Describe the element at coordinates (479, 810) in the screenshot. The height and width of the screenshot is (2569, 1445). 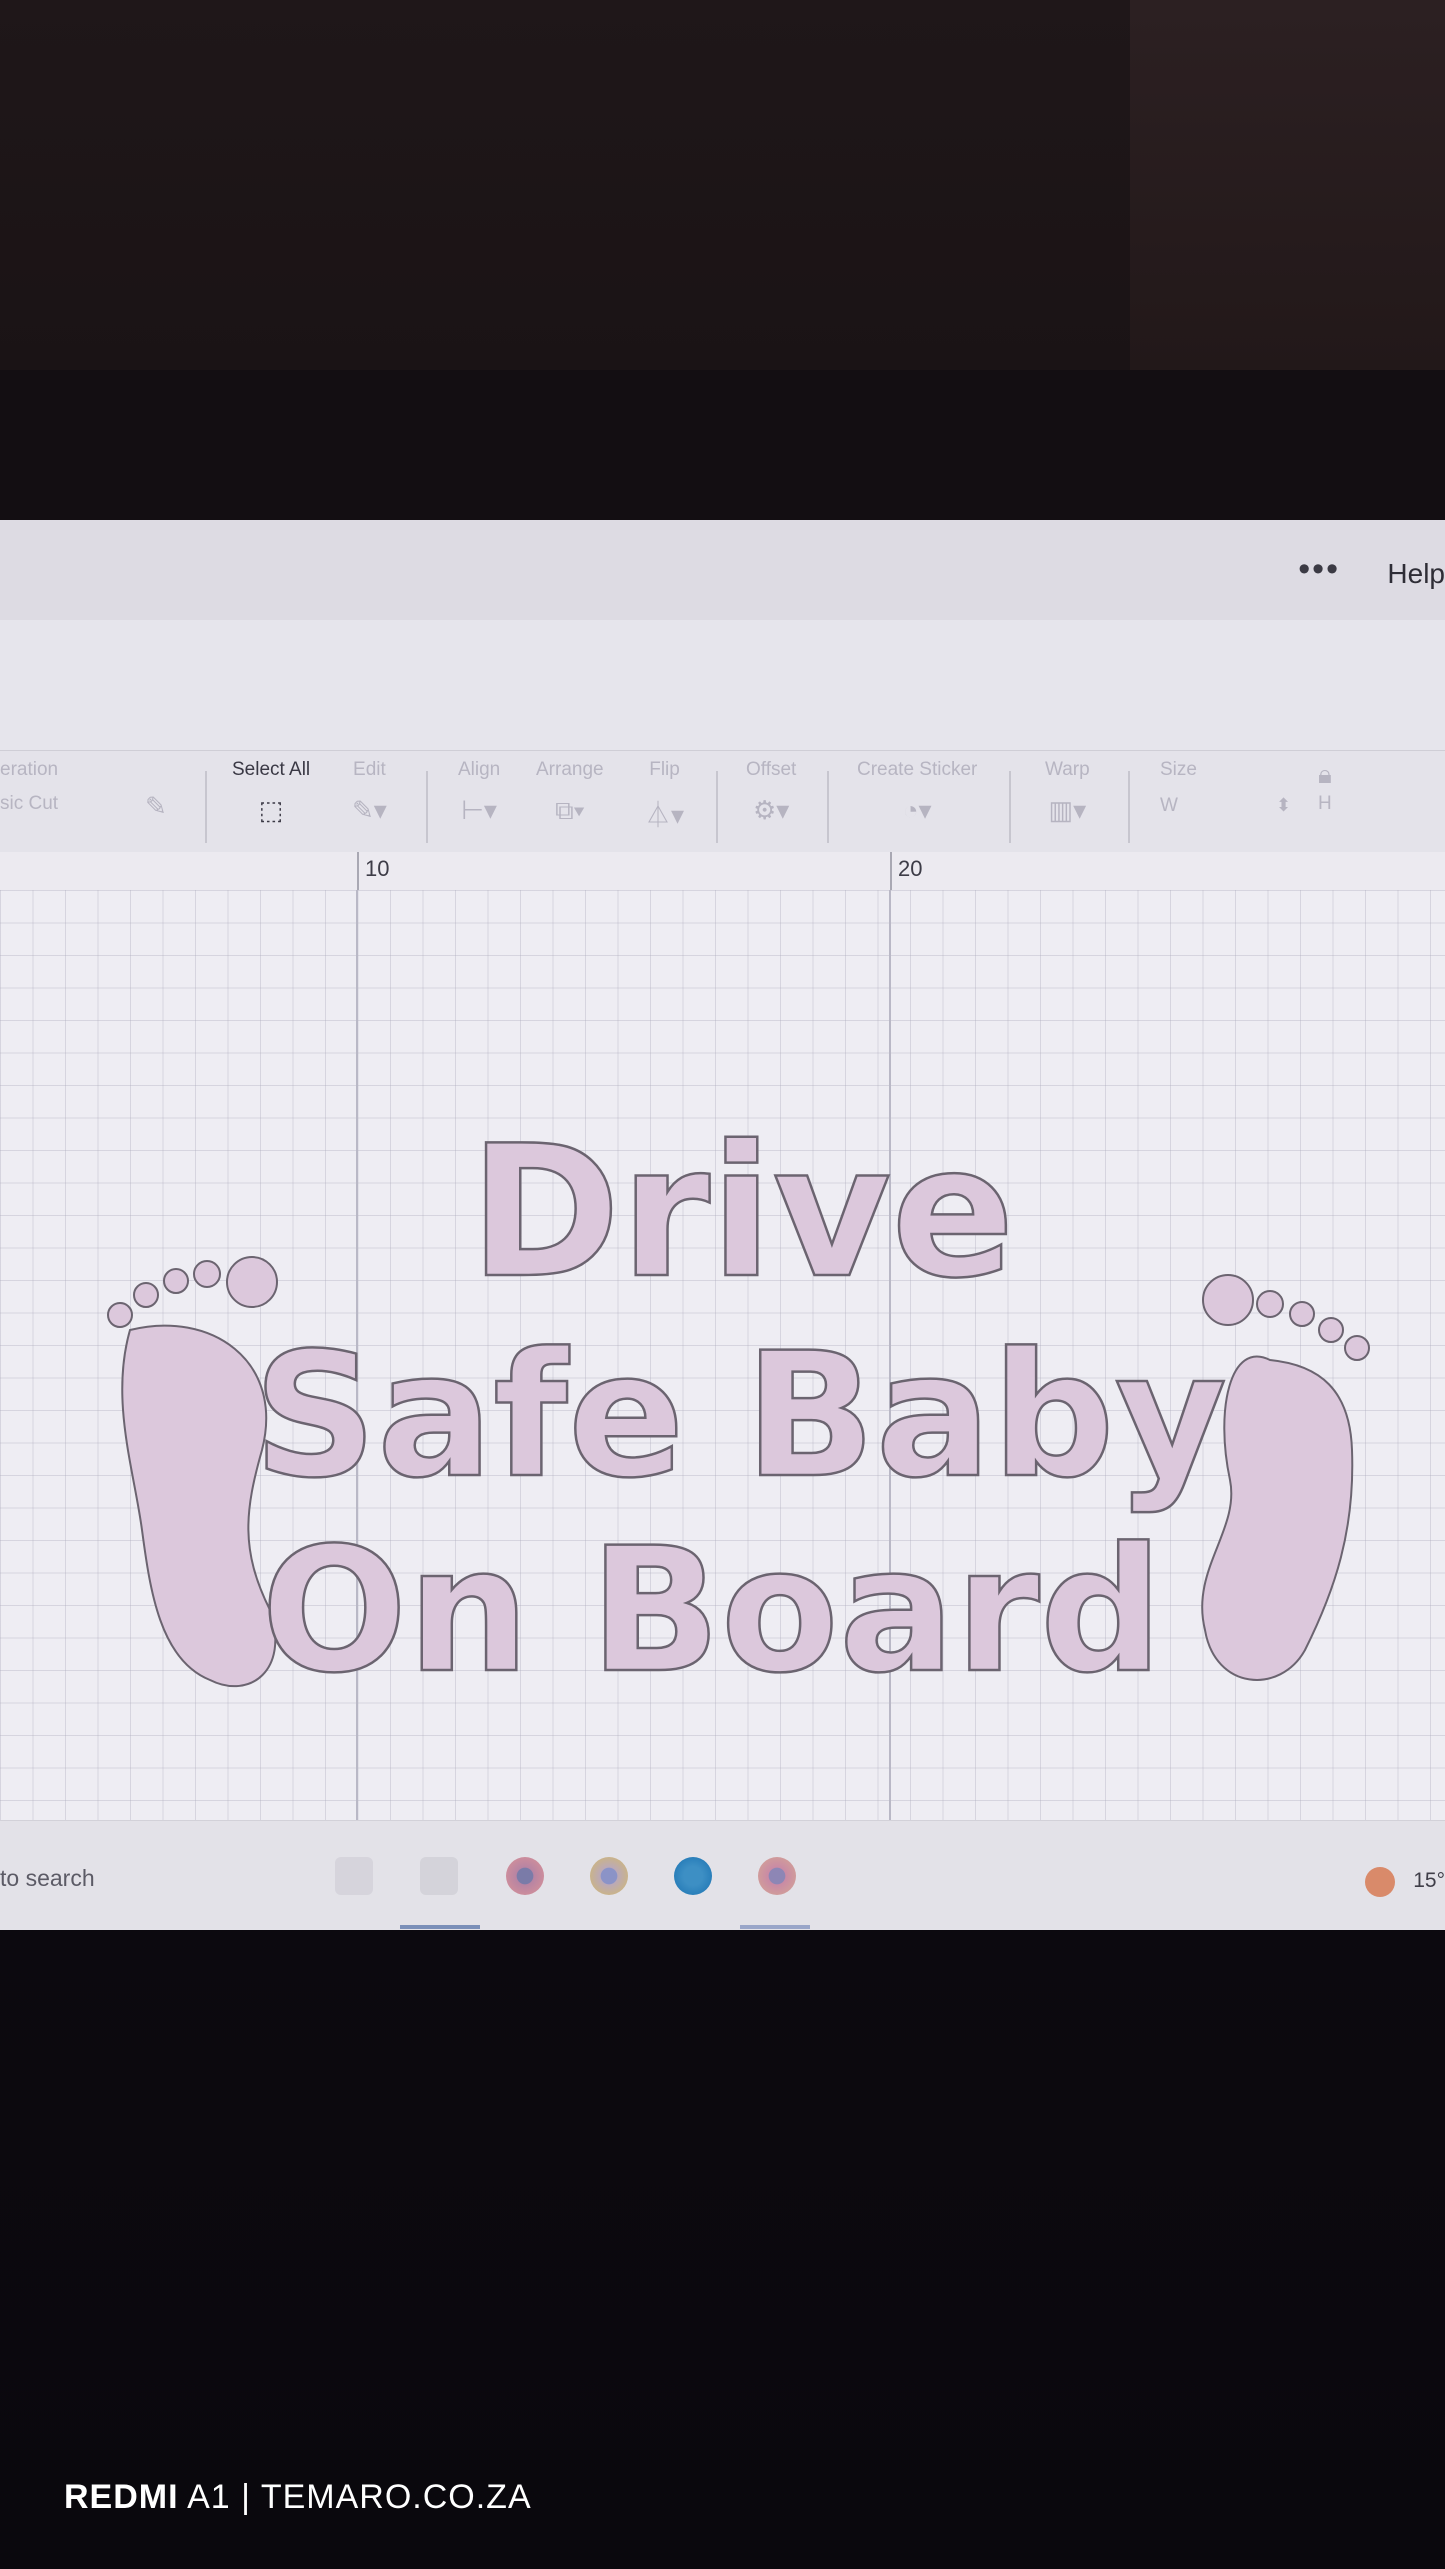
I see `align-icon: ⊢▾` at that location.